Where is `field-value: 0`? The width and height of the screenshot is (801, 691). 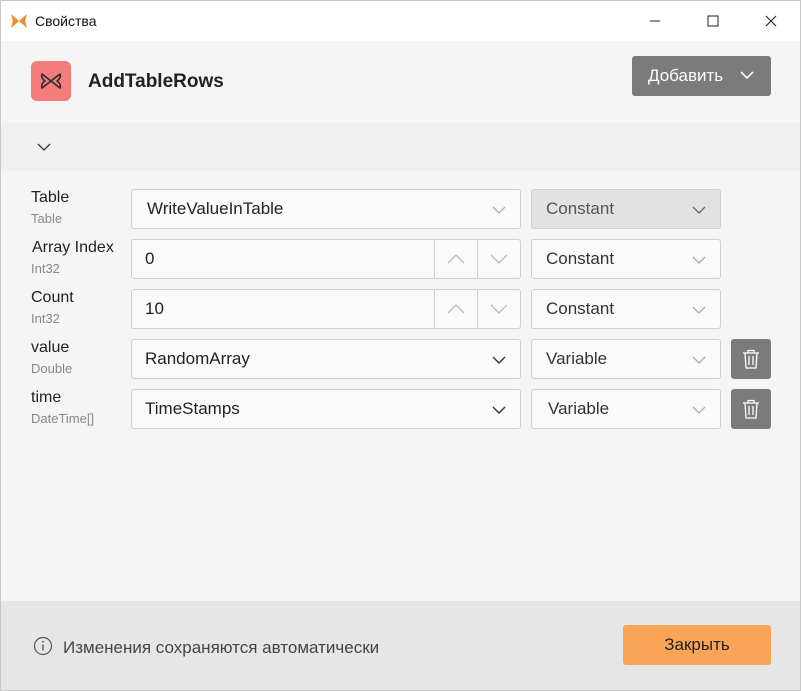
field-value: 0 is located at coordinates (150, 258).